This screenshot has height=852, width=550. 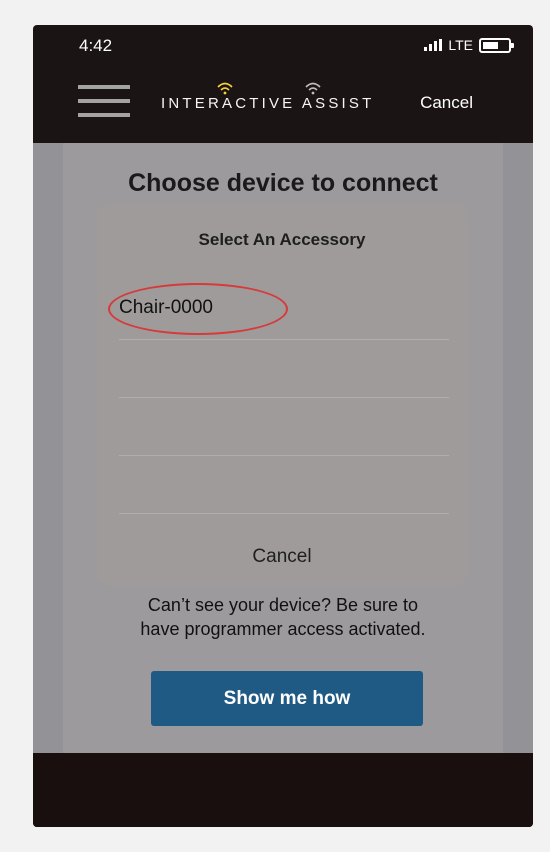 What do you see at coordinates (283, 605) in the screenshot?
I see `help-text-line-1: Can’t see your device? Be sure to` at bounding box center [283, 605].